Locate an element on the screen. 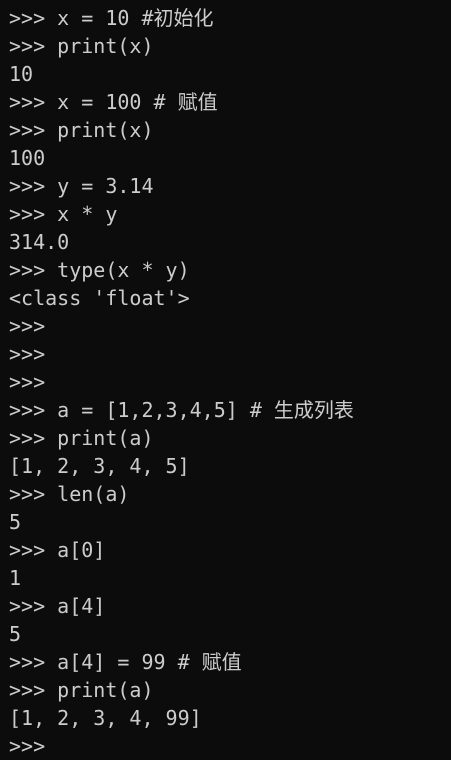 The image size is (451, 760). console-line: >>> y = 3.14 is located at coordinates (81, 186).